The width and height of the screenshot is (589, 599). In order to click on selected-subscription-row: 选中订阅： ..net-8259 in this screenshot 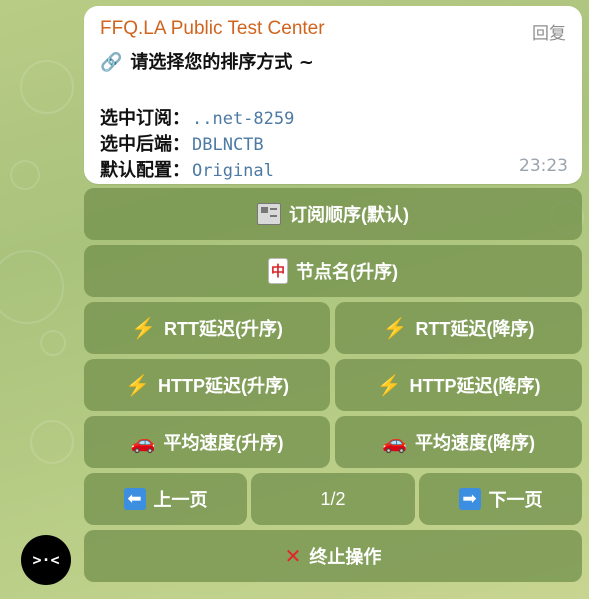, I will do `click(197, 117)`.